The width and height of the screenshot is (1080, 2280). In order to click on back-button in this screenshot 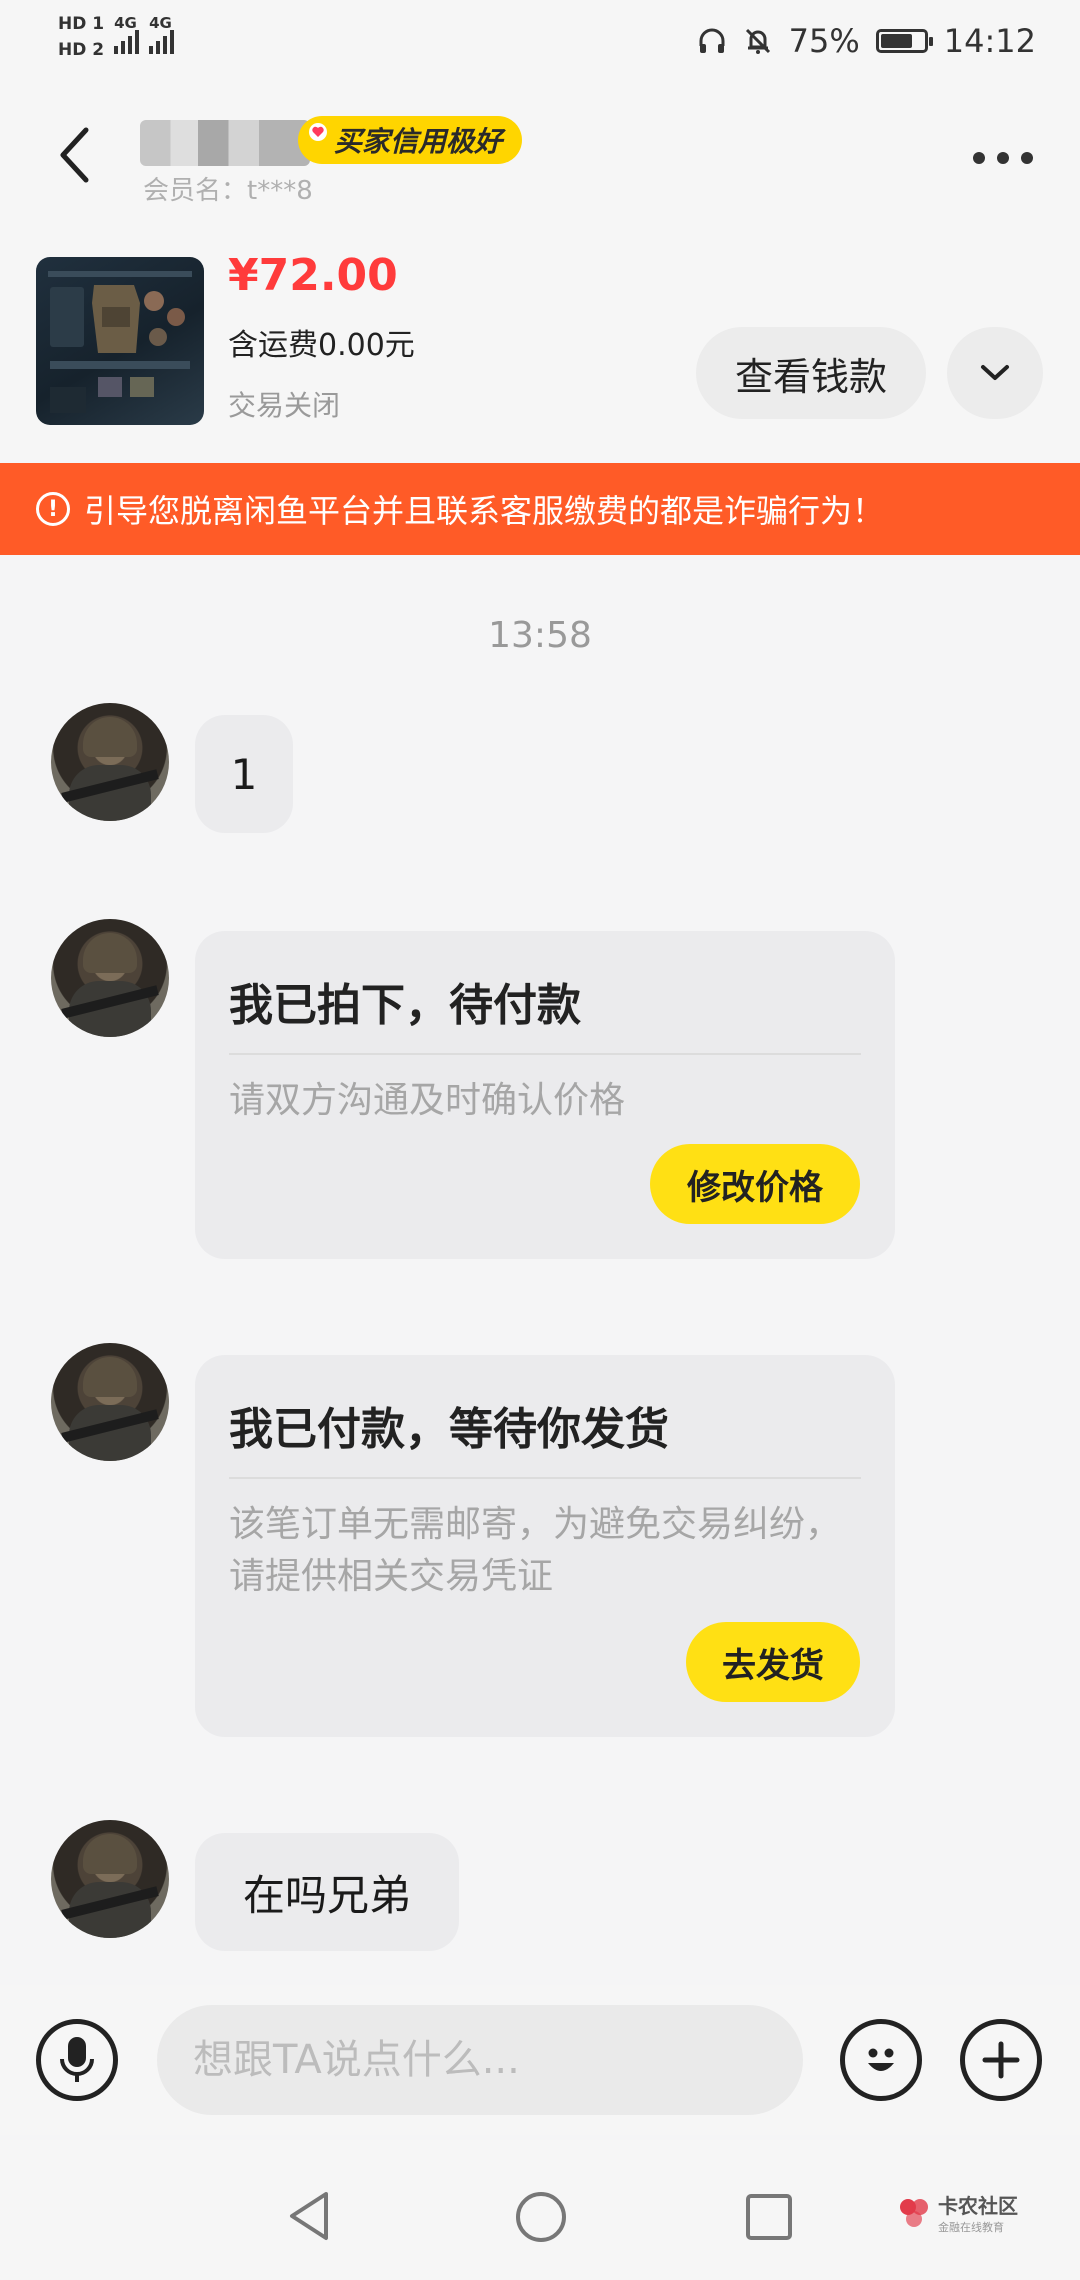, I will do `click(74, 155)`.